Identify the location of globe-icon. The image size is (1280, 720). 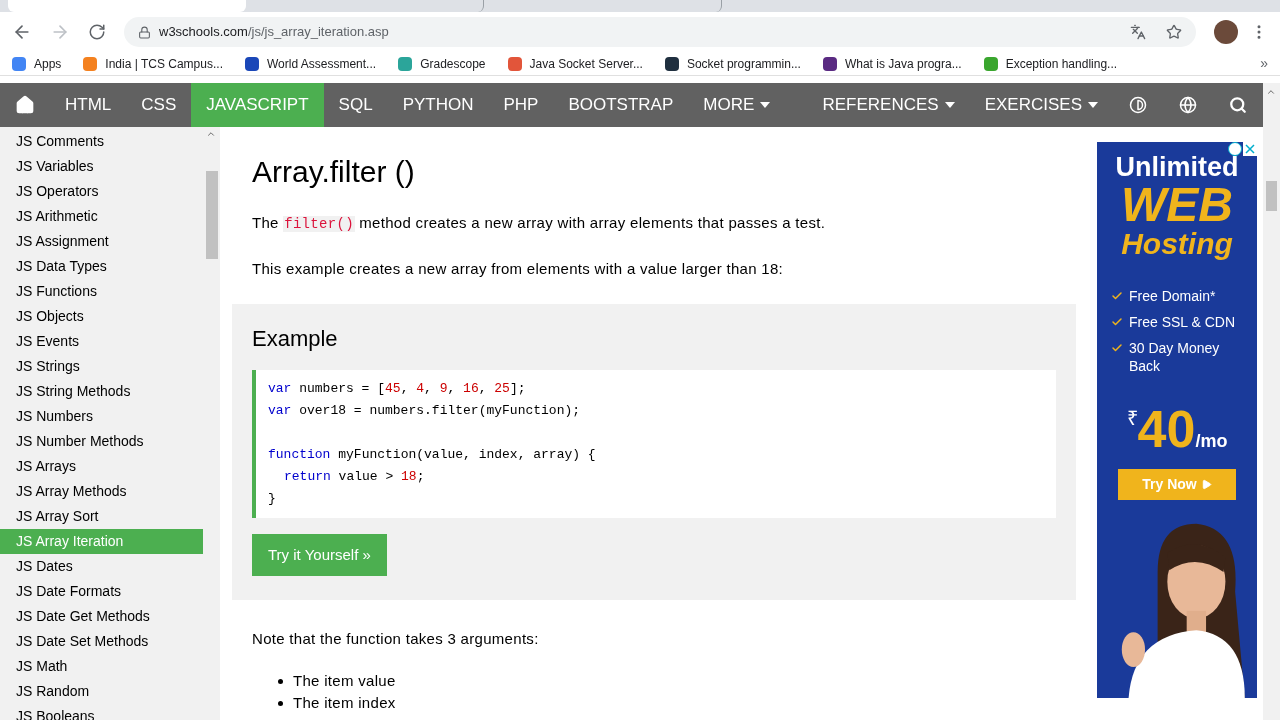
(1188, 105).